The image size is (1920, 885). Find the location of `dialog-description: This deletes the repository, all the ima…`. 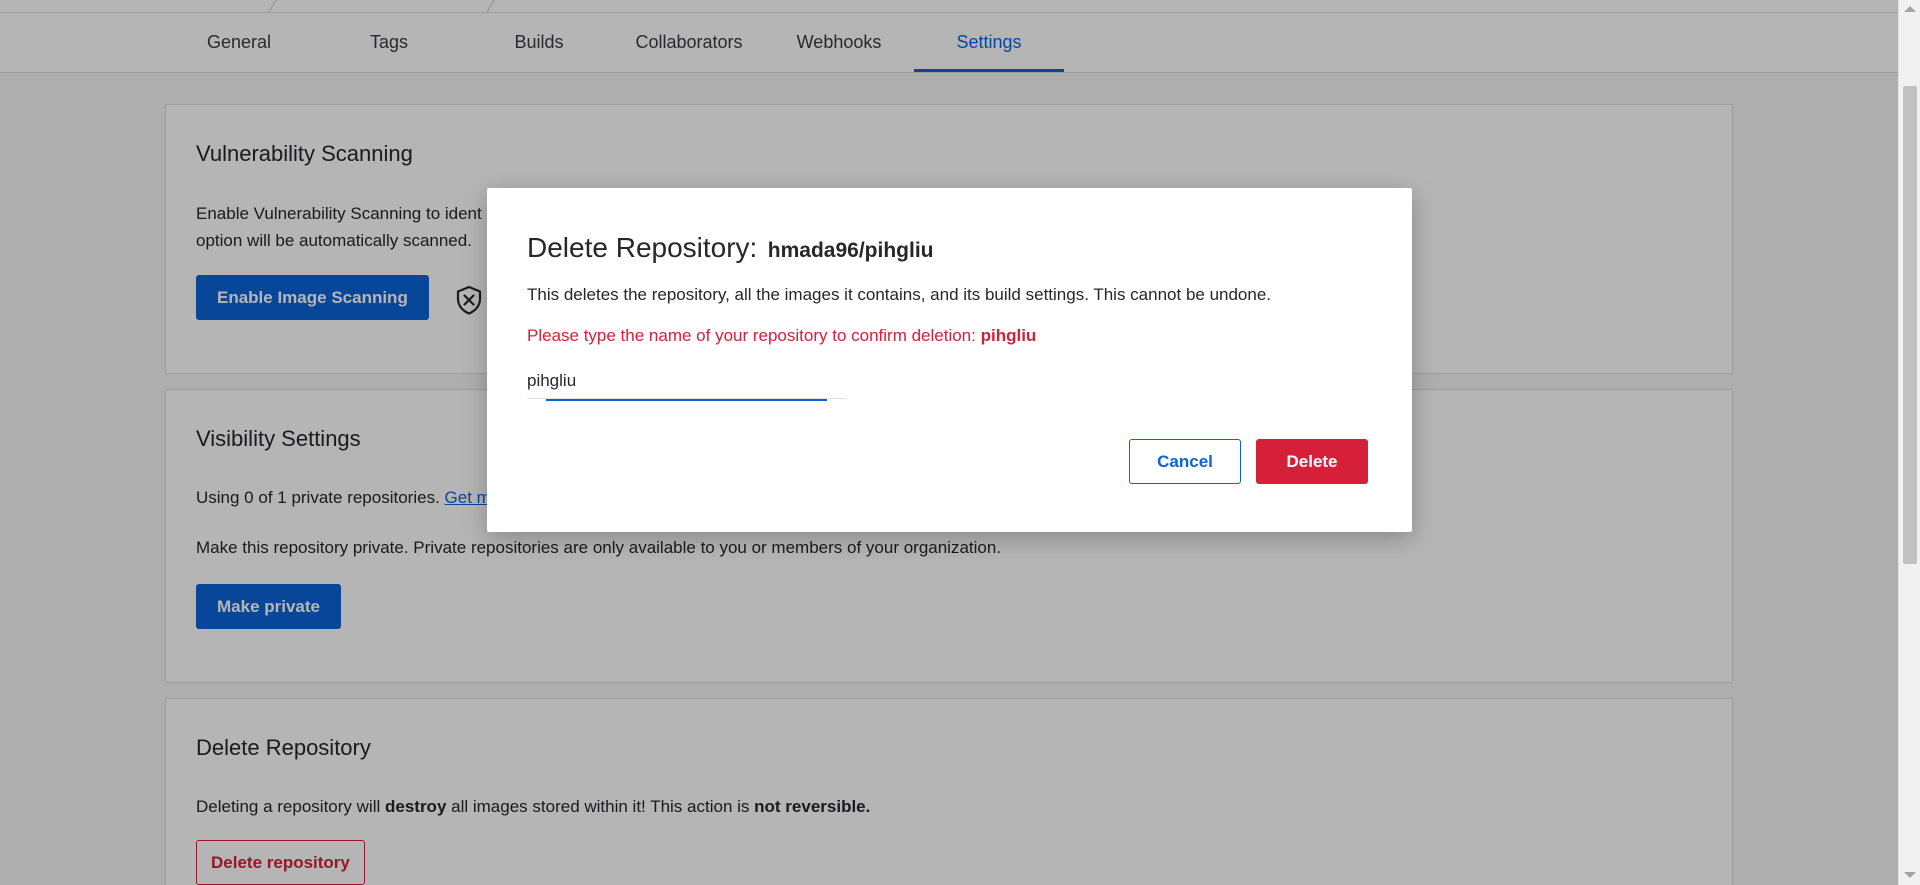

dialog-description: This deletes the repository, all the ima… is located at coordinates (899, 294).